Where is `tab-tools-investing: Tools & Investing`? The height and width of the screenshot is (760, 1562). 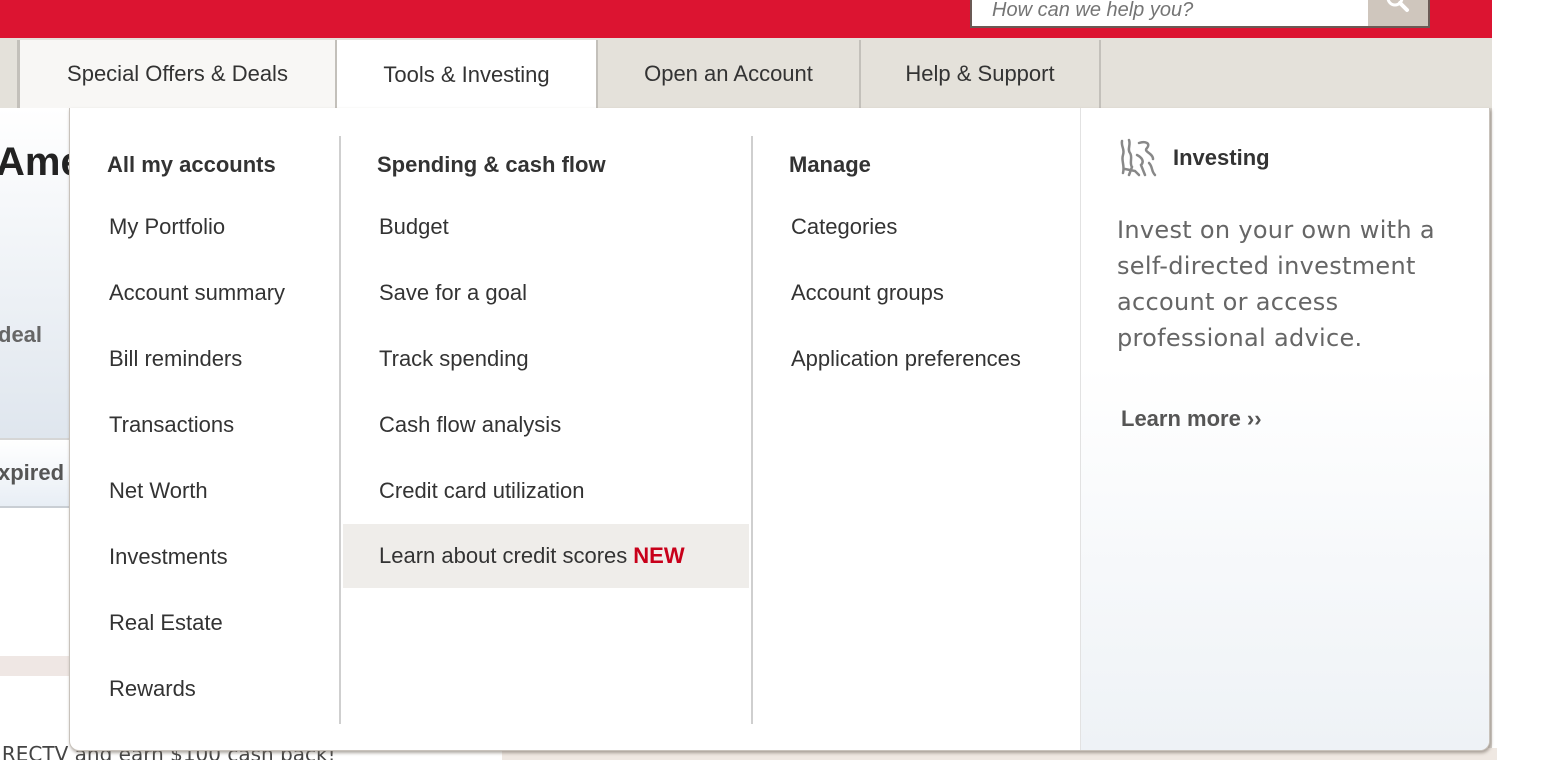 tab-tools-investing: Tools & Investing is located at coordinates (467, 75).